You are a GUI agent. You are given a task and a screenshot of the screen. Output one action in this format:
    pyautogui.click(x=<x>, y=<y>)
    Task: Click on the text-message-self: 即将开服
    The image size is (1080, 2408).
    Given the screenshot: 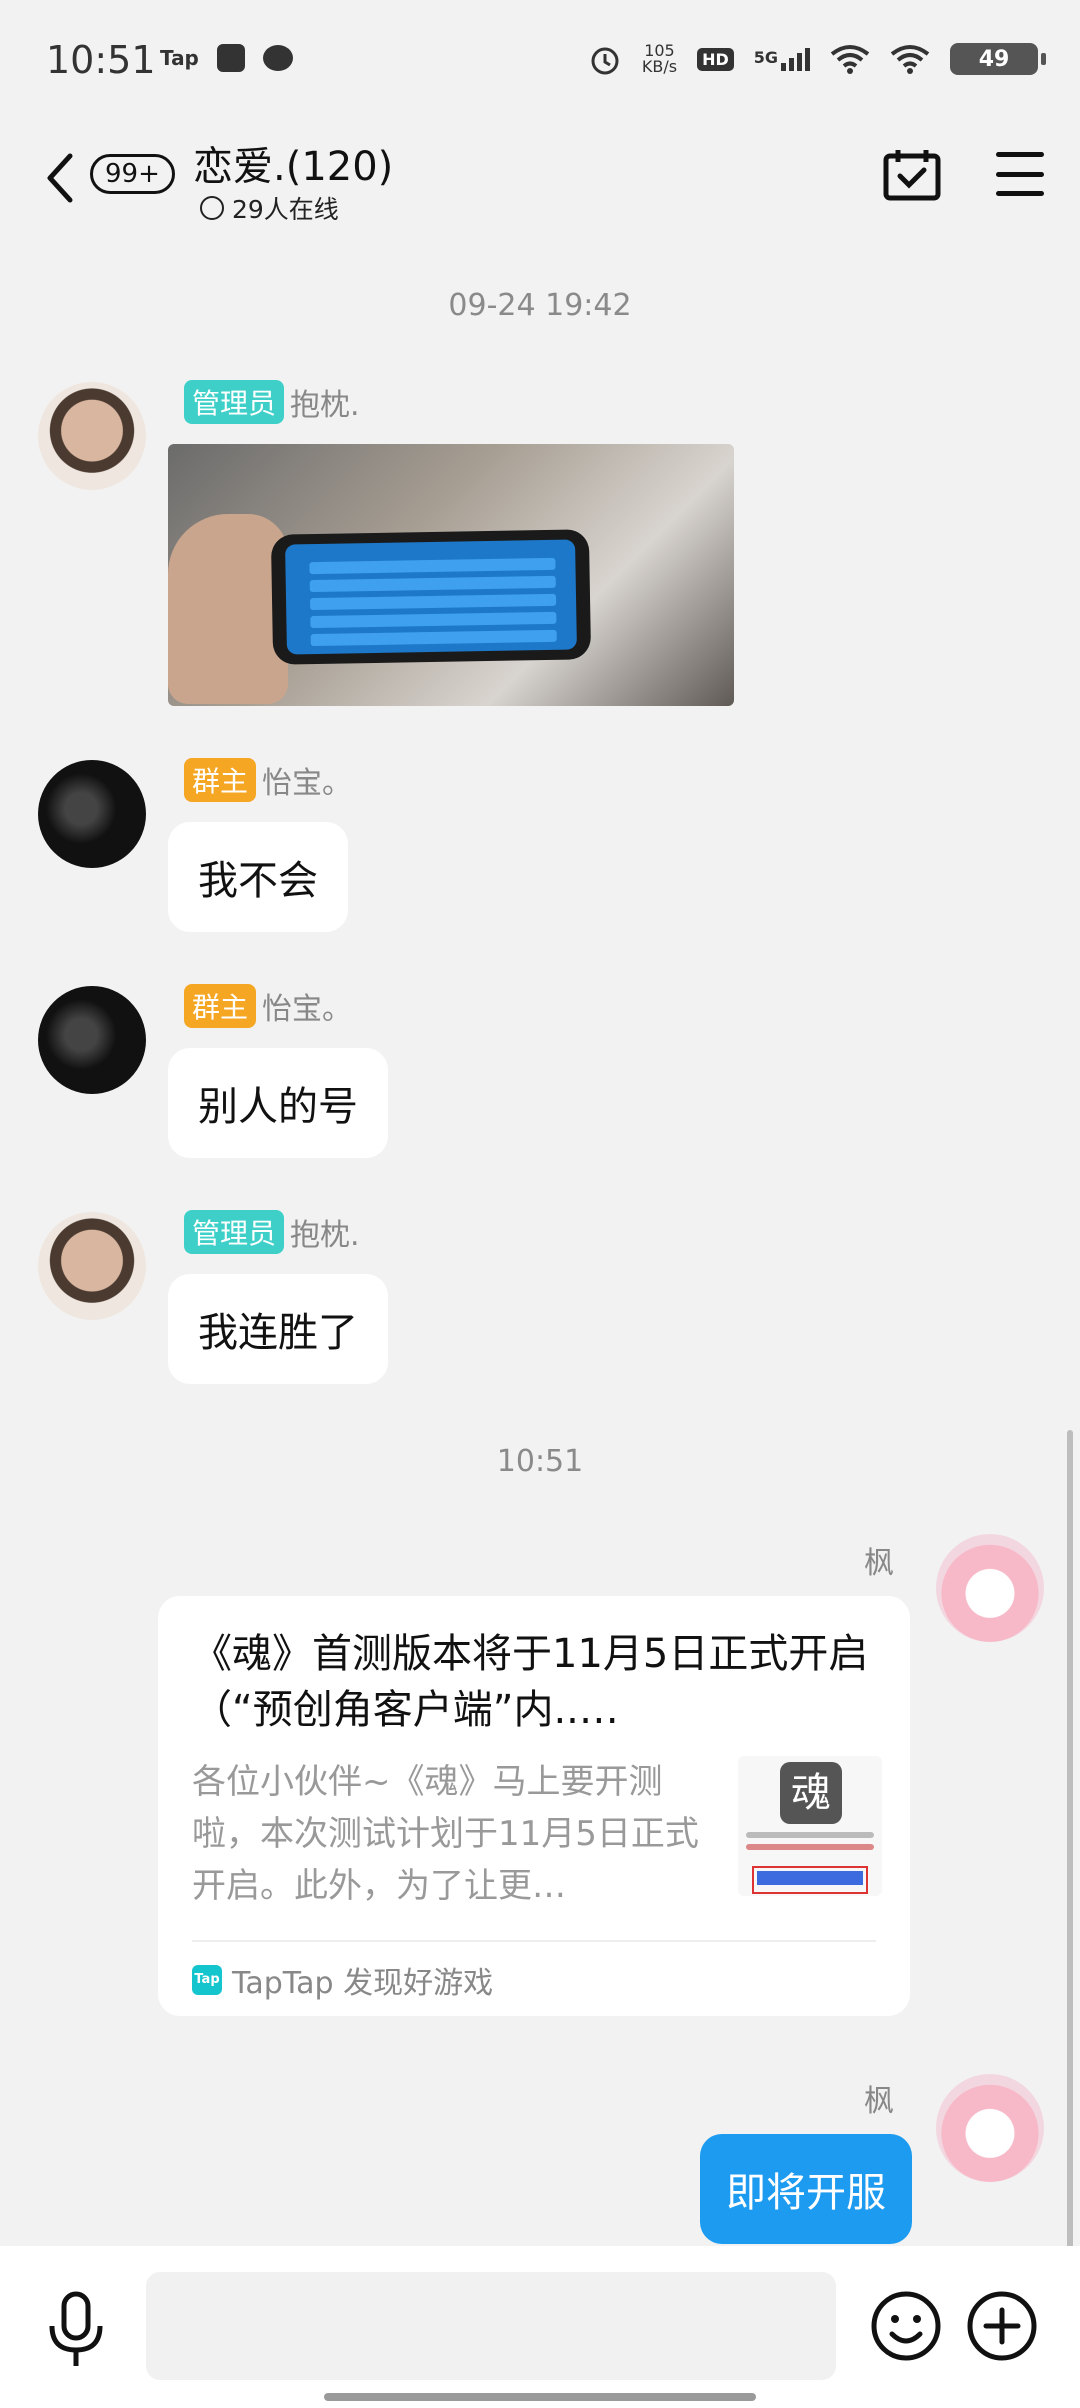 What is the action you would take?
    pyautogui.click(x=806, y=2189)
    